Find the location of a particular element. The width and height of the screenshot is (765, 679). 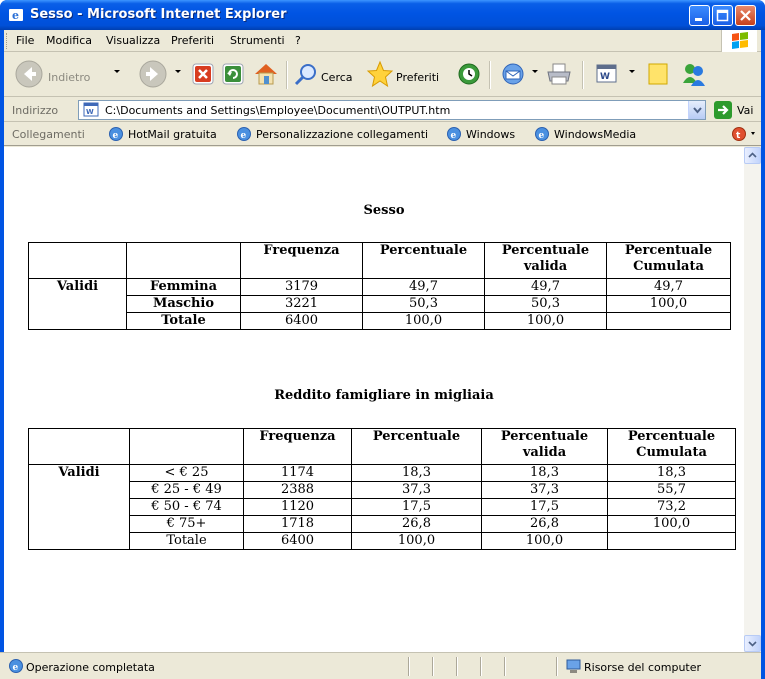

star-icon is located at coordinates (380, 74).